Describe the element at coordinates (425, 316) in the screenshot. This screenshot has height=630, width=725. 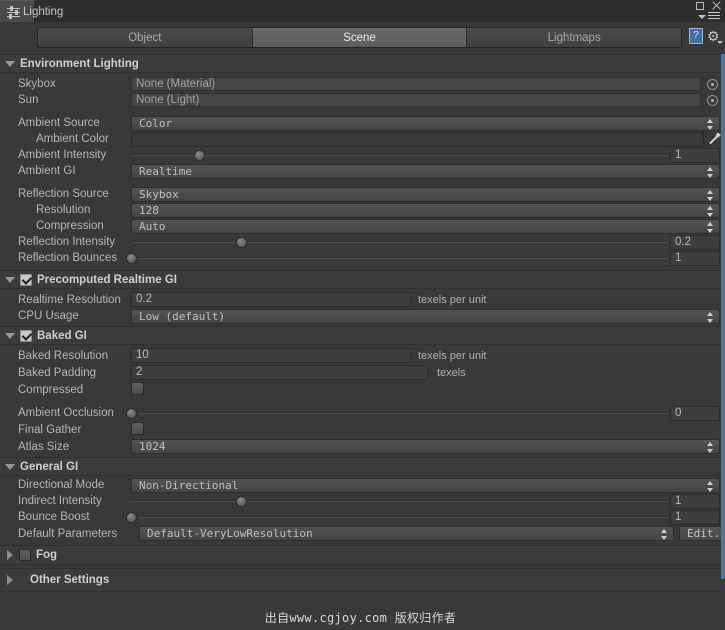
I see `cpu-usage-dropdown: Low (default)` at that location.